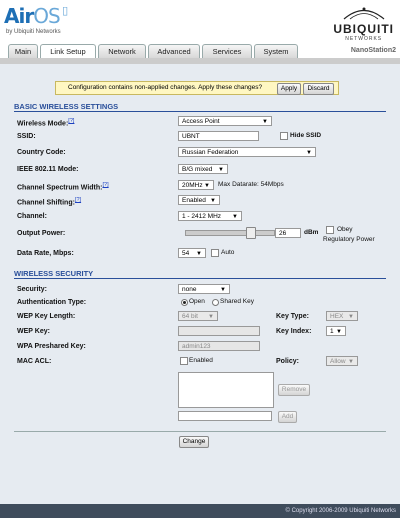 The image size is (400, 518). Describe the element at coordinates (219, 331) in the screenshot. I see `wep-key-input` at that location.